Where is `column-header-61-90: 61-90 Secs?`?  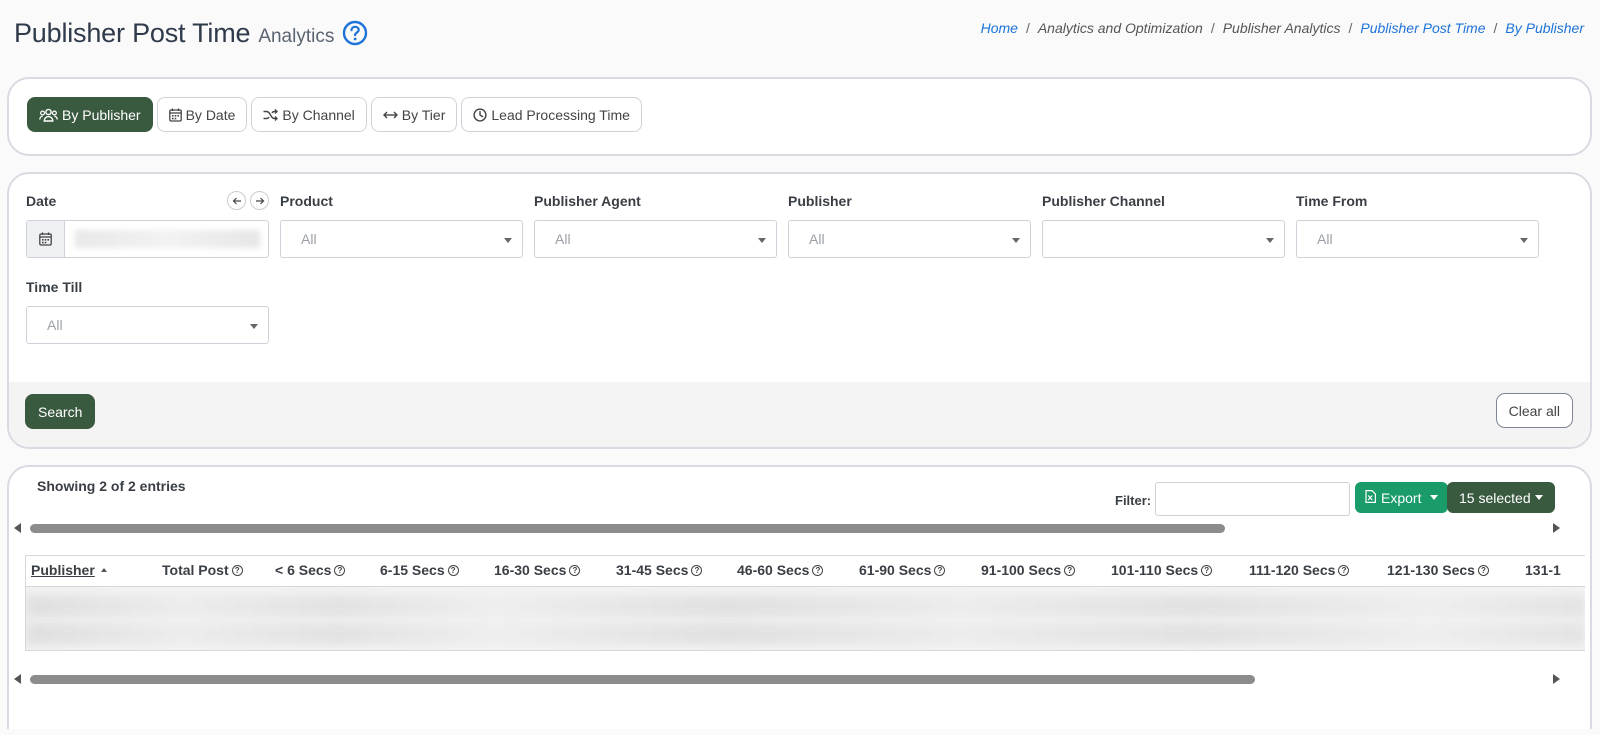
column-header-61-90: 61-90 Secs? is located at coordinates (902, 570).